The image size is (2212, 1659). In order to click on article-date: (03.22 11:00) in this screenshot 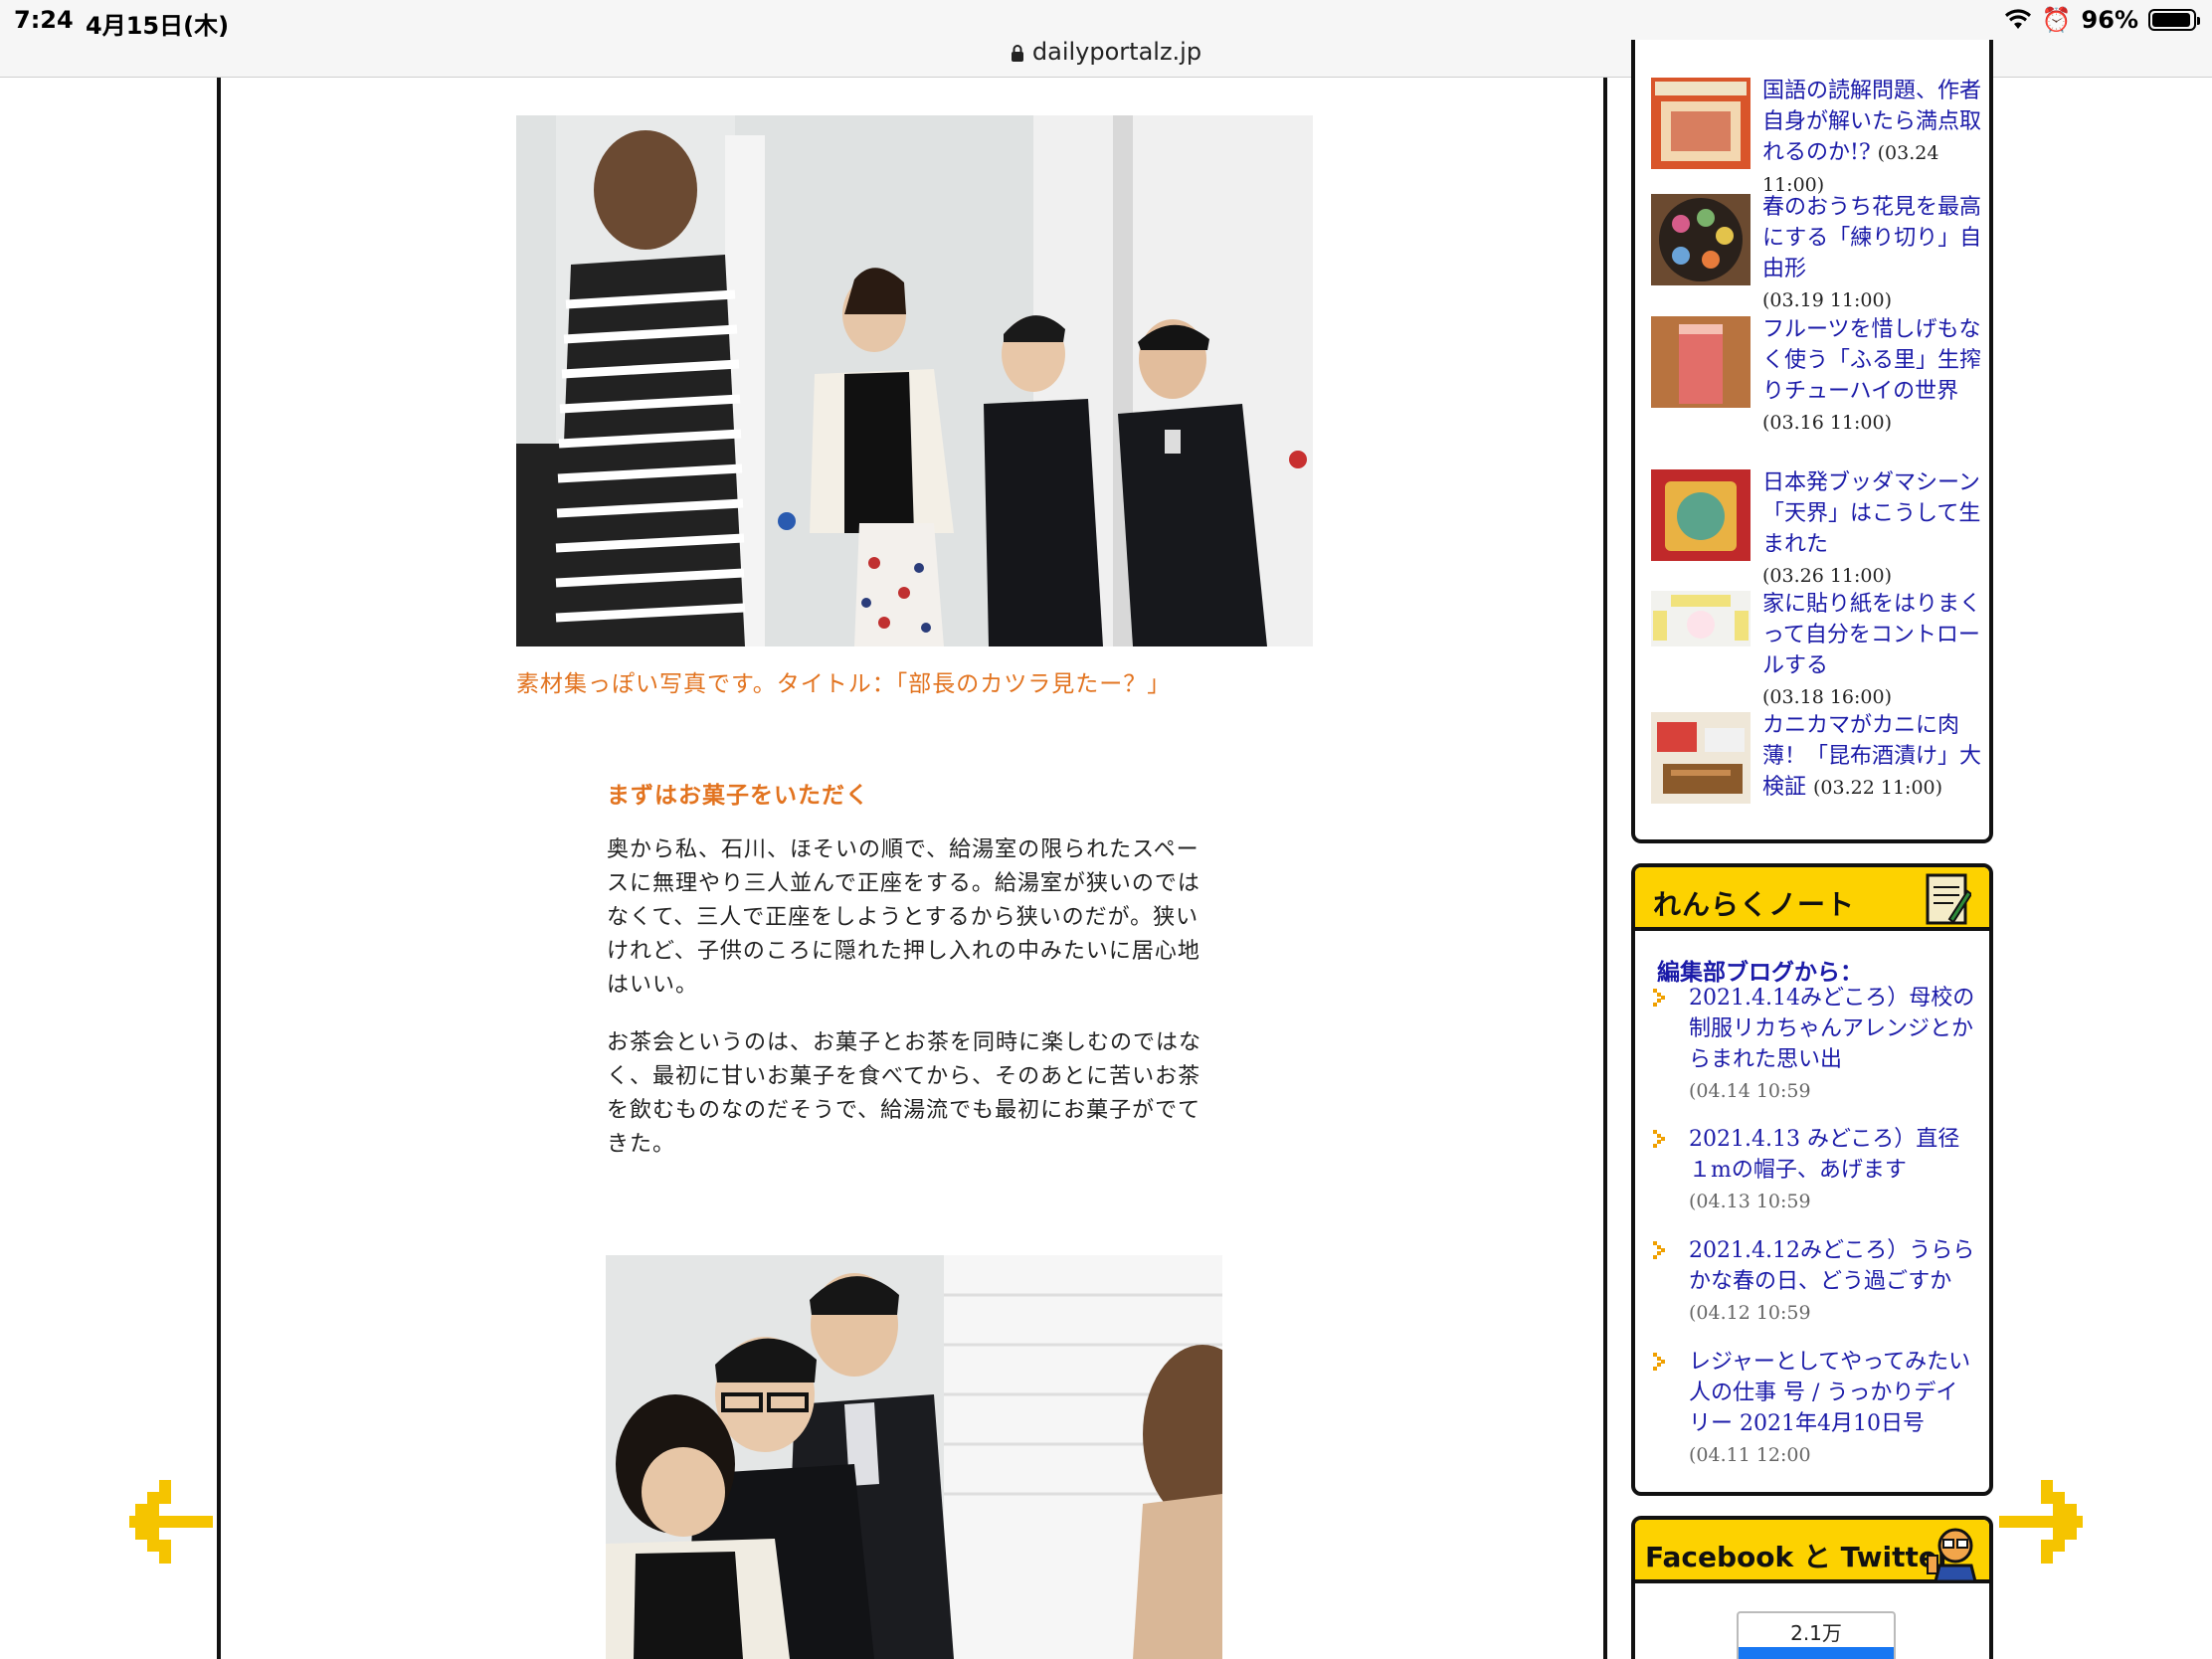, I will do `click(1878, 788)`.